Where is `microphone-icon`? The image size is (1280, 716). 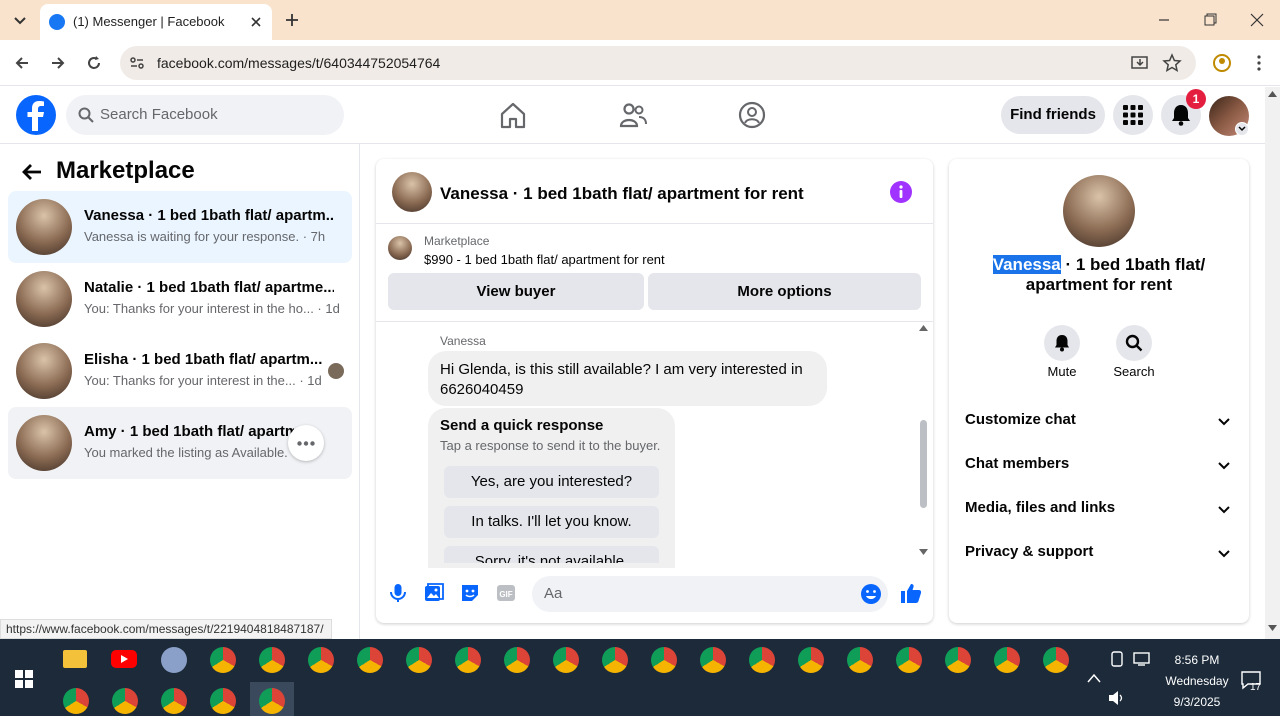 microphone-icon is located at coordinates (398, 593).